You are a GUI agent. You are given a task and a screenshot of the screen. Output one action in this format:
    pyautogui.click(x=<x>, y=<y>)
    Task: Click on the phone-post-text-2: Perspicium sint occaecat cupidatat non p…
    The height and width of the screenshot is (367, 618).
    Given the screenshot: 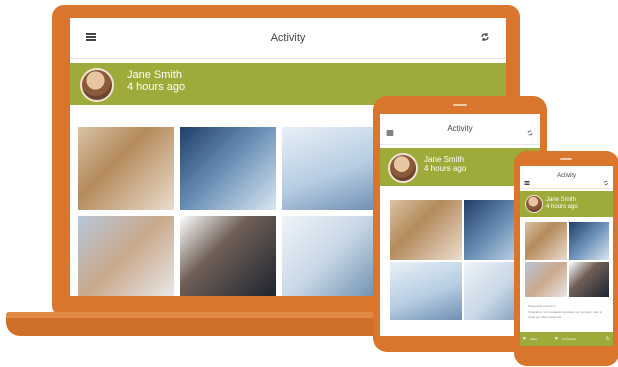 What is the action you would take?
    pyautogui.click(x=565, y=312)
    